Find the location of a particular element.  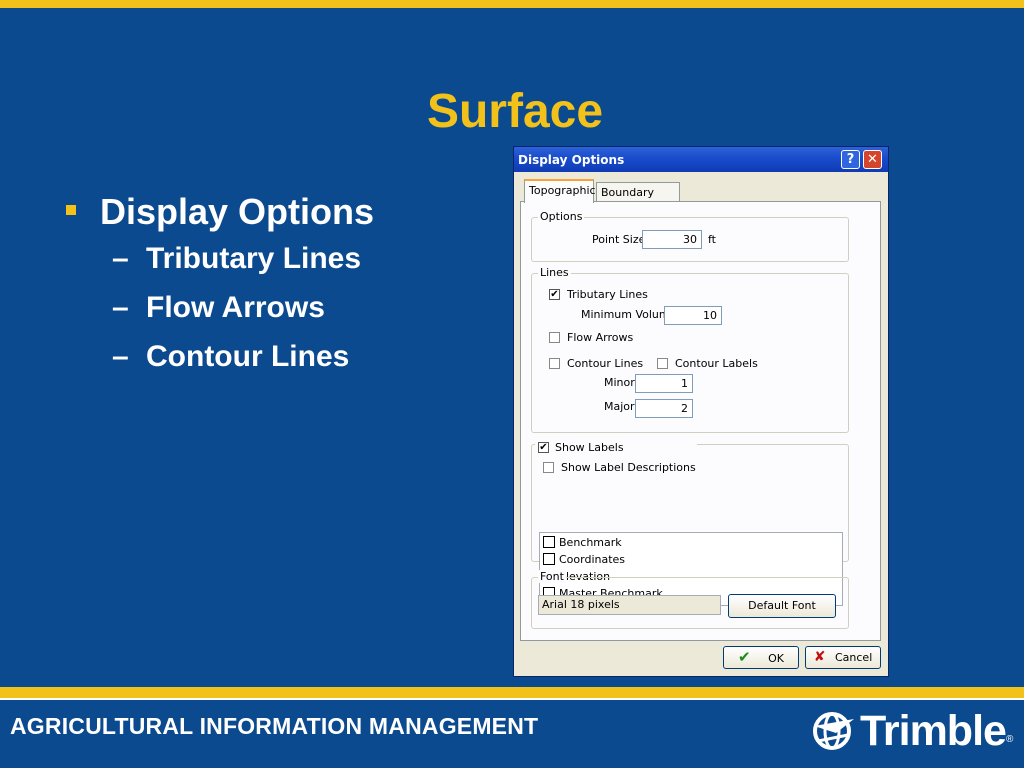

point-size-input: 30 is located at coordinates (672, 239).